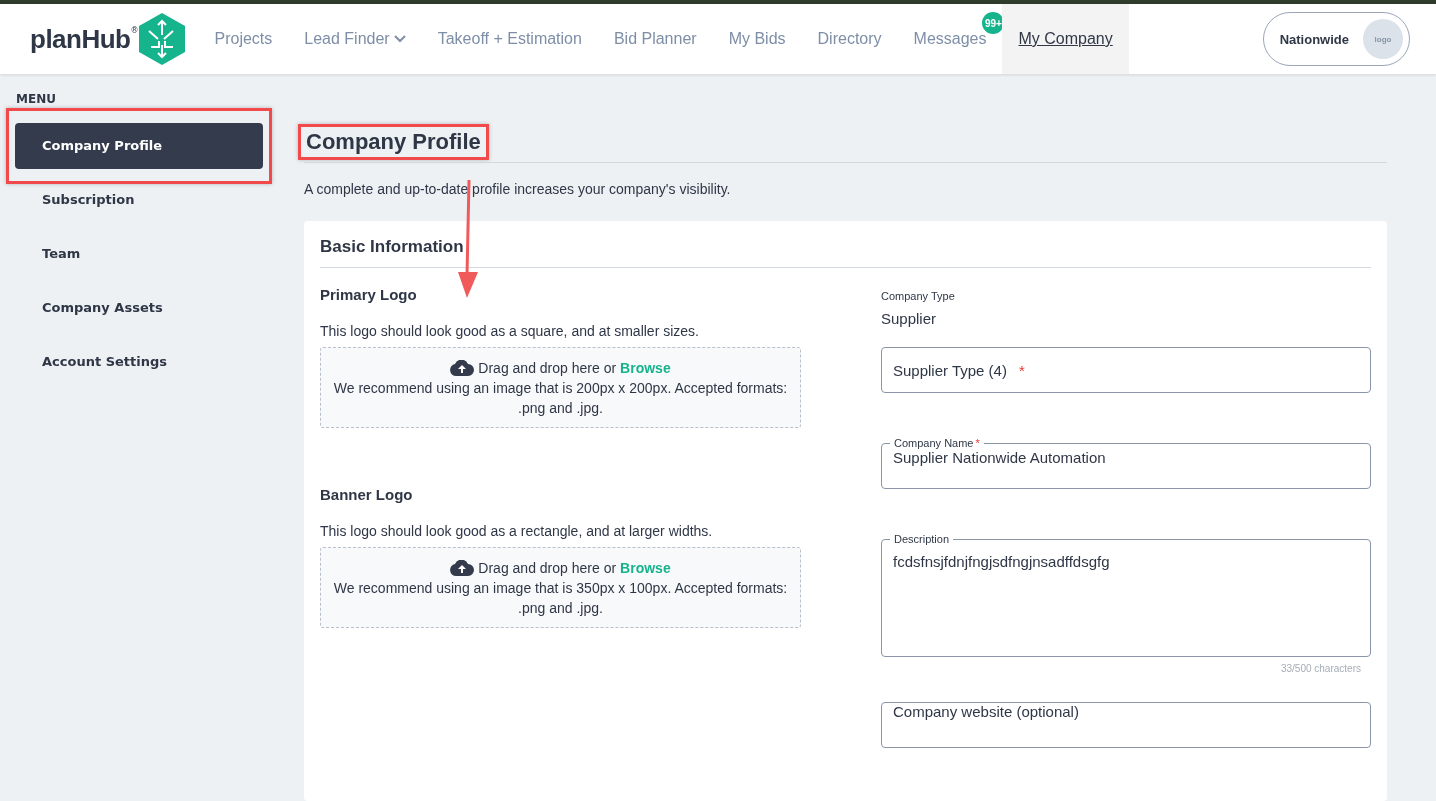  I want to click on field-value: Supplier Nationwide Automation, so click(1126, 457).